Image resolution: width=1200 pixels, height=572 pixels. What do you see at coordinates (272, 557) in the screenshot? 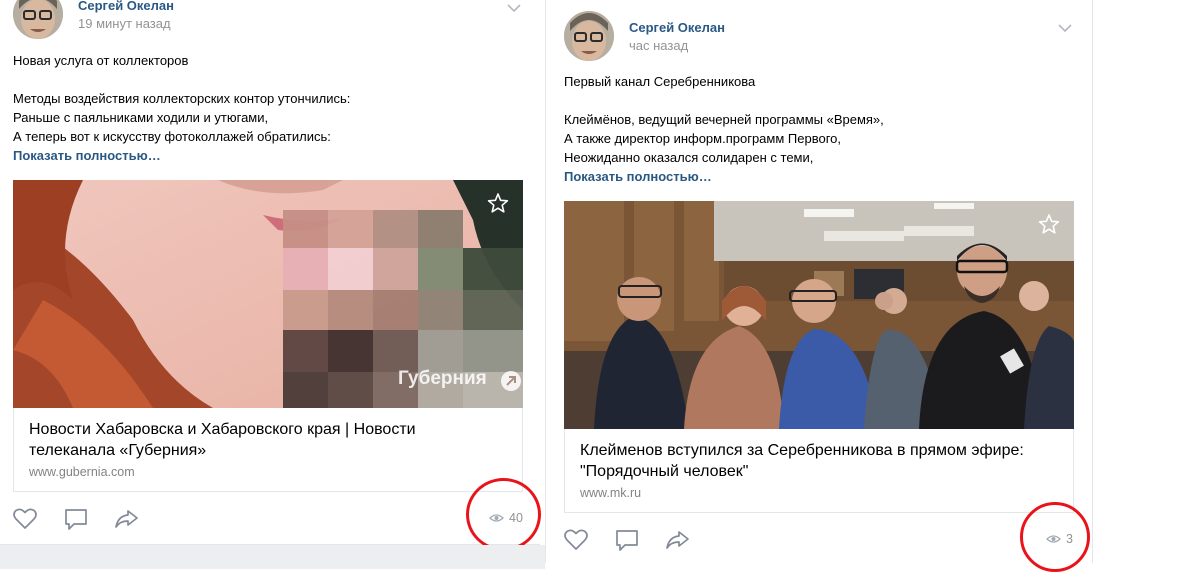
I see `feed-gap` at bounding box center [272, 557].